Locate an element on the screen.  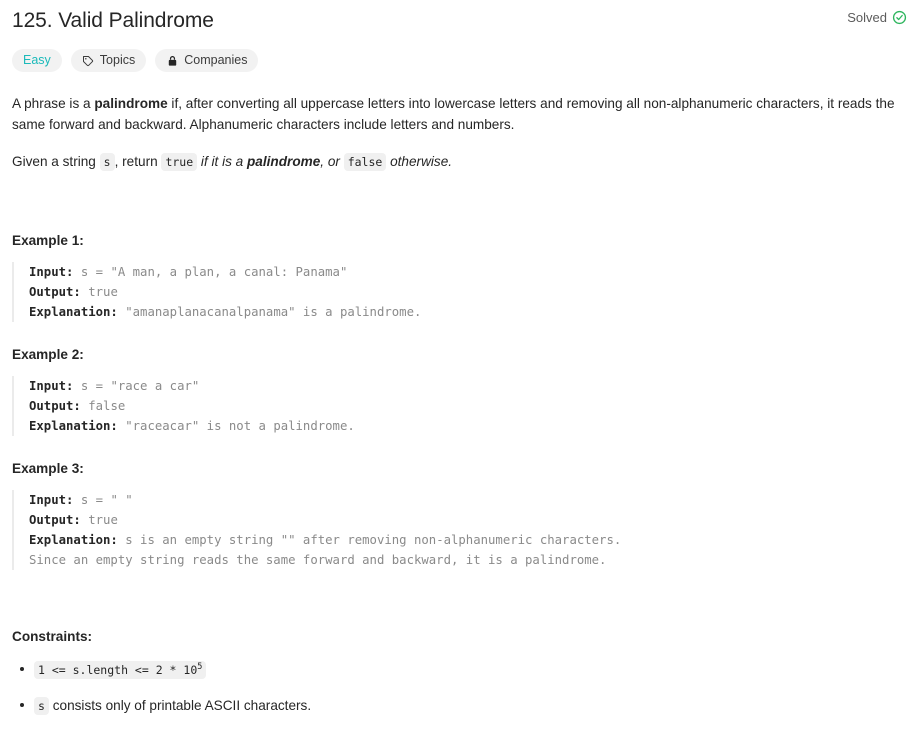
desc2-italic-1: if it is a is located at coordinates (222, 161).